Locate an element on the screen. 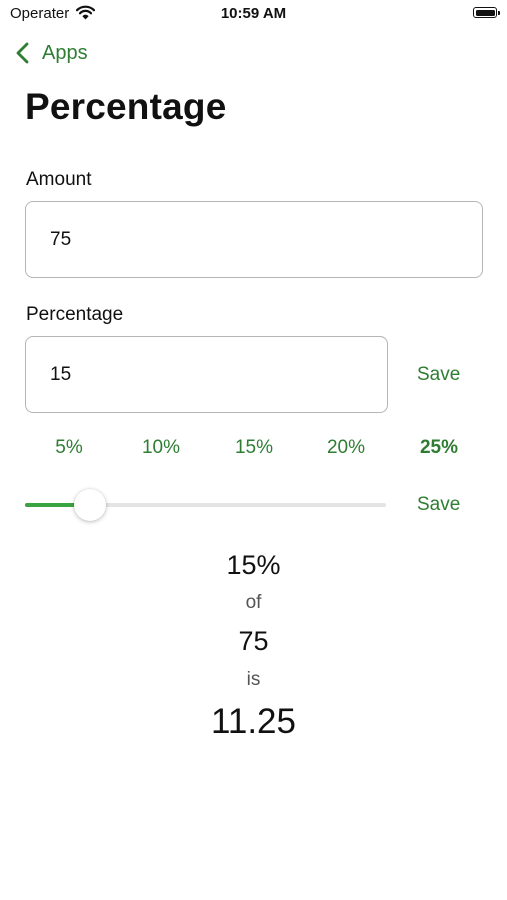  preset-15-button: 15% is located at coordinates (254, 448).